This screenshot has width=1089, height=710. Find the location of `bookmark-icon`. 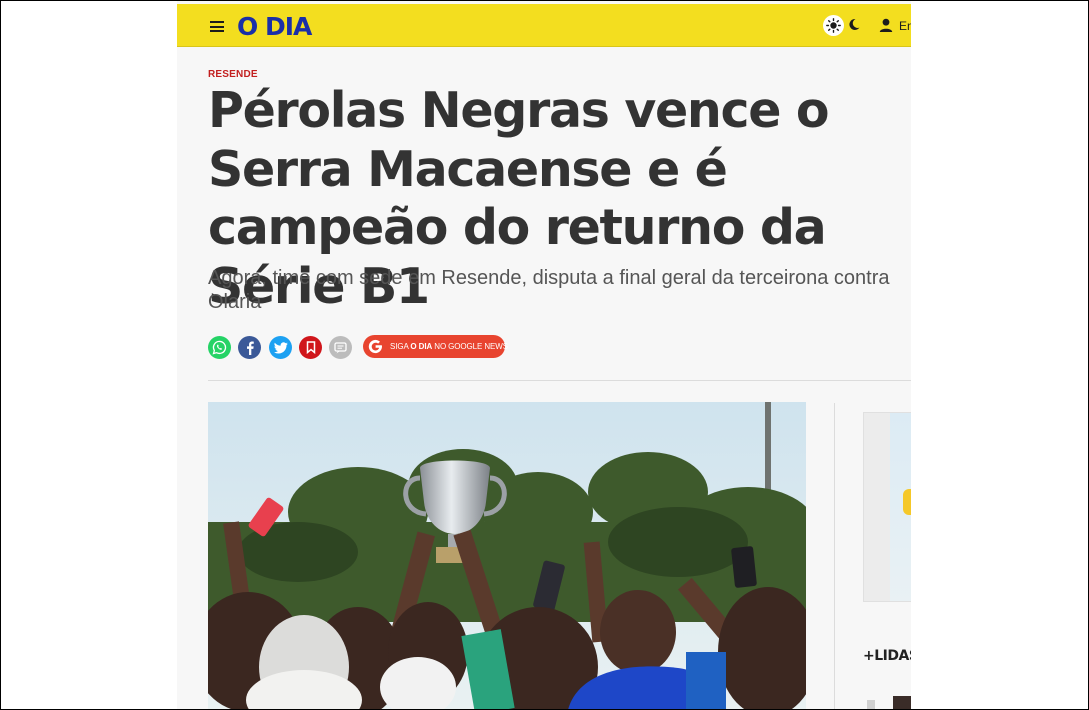

bookmark-icon is located at coordinates (310, 347).